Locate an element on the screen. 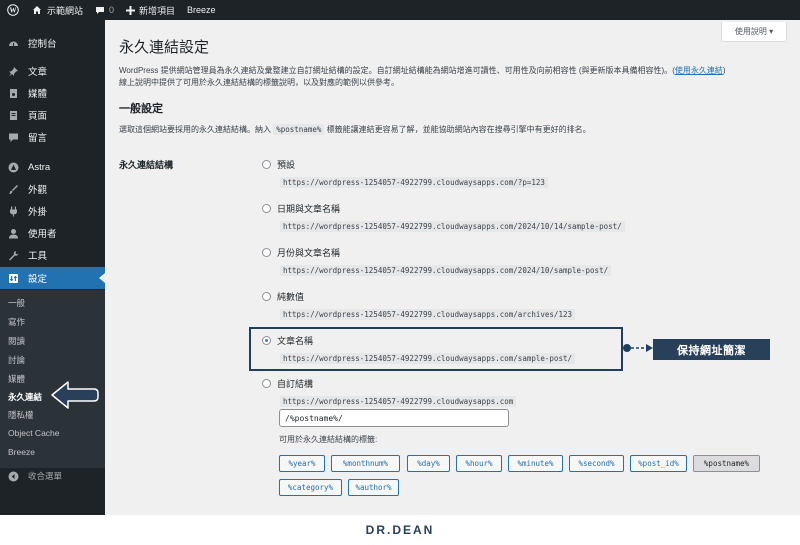 Image resolution: width=800 pixels, height=545 pixels. wrench-icon is located at coordinates (13, 255).